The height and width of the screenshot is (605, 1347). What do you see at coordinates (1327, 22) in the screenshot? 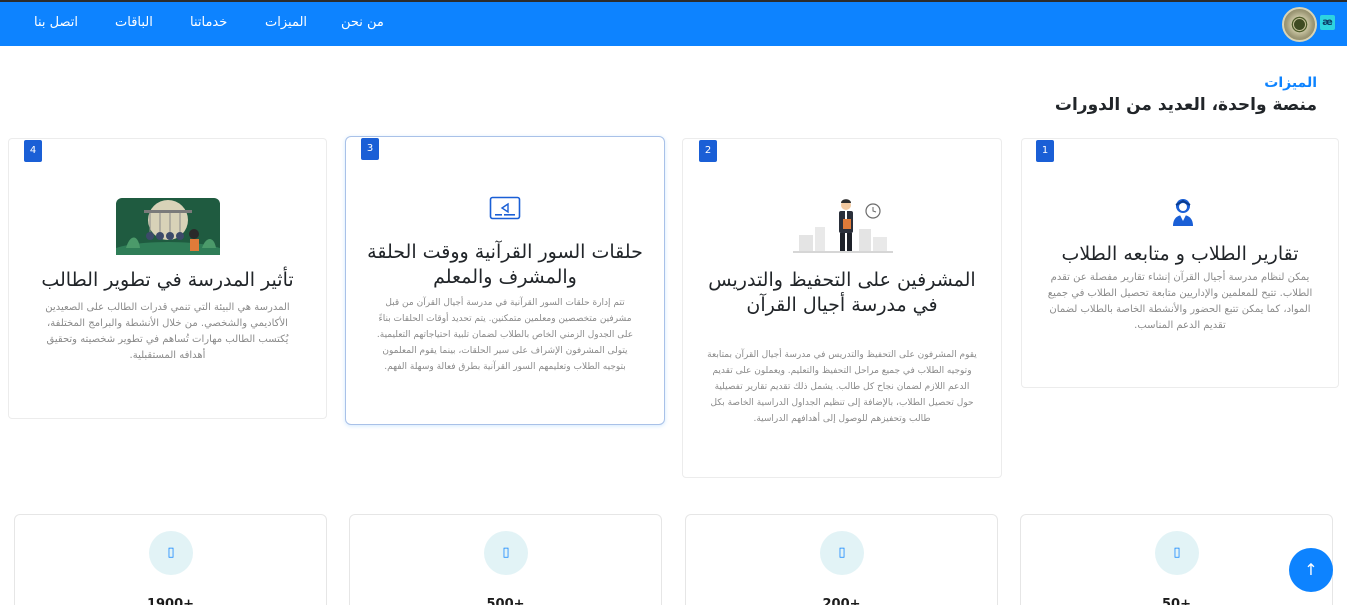
I see `brand-icon: æ` at bounding box center [1327, 22].